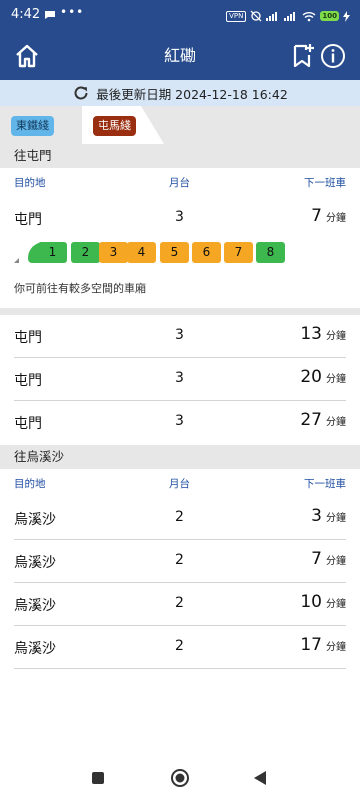  Describe the element at coordinates (141, 252) in the screenshot. I see `car-4: 4` at that location.